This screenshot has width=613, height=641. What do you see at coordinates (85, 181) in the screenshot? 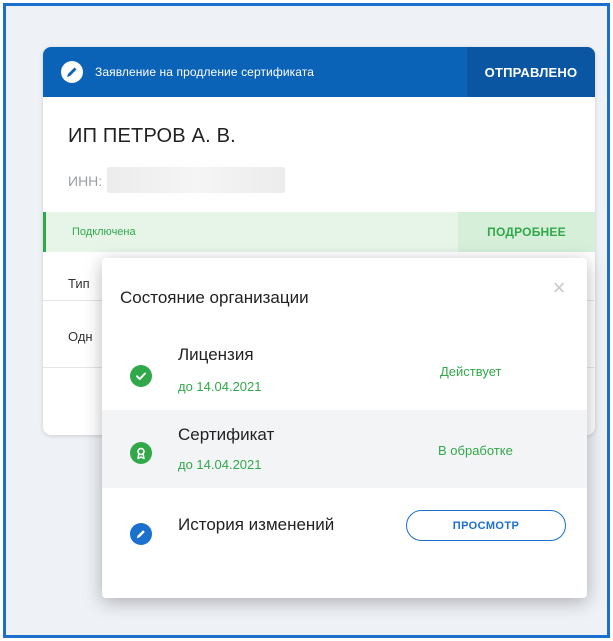
I see `inn-label: ИНН:` at bounding box center [85, 181].